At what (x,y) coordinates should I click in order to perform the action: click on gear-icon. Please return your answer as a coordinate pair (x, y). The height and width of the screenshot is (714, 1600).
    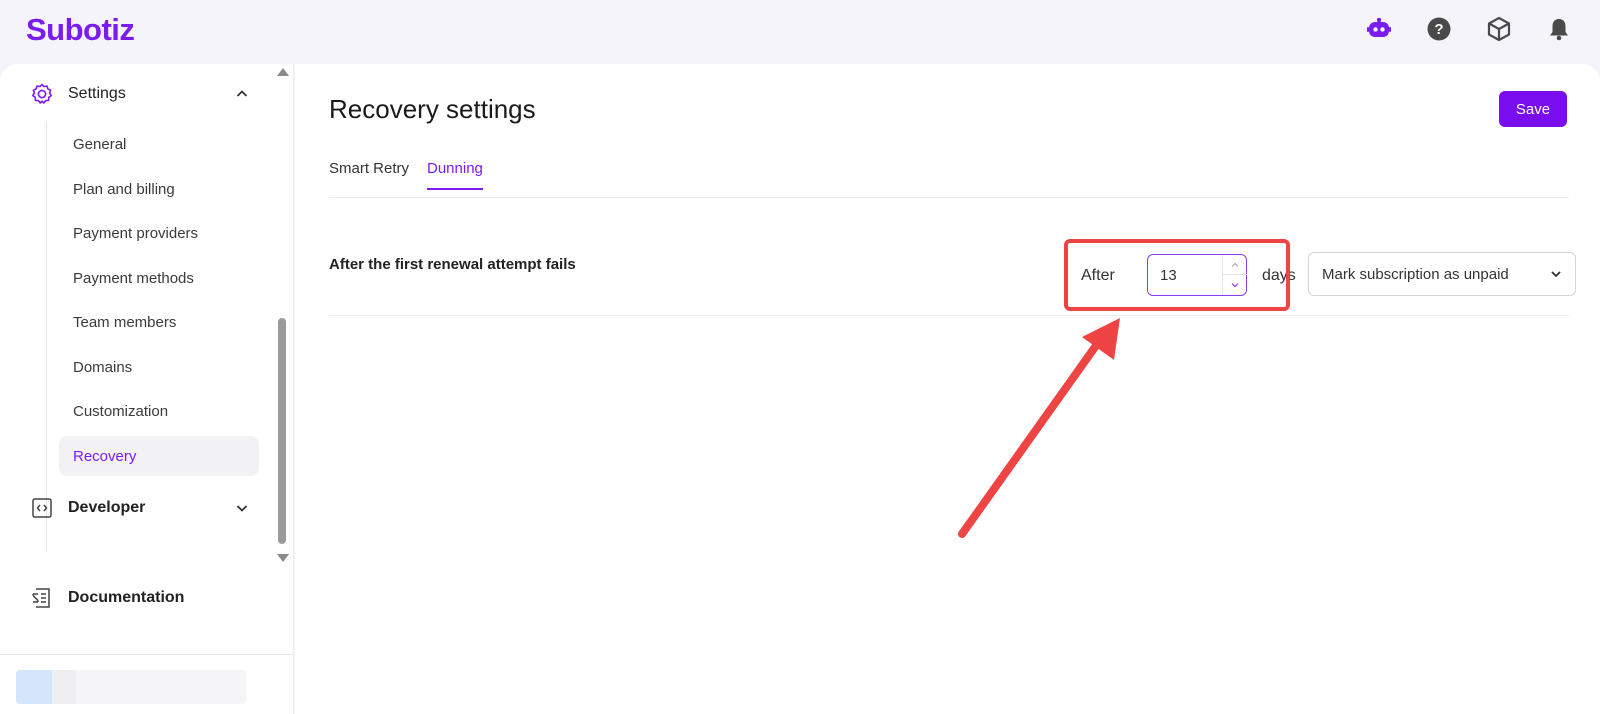
    Looking at the image, I should click on (42, 94).